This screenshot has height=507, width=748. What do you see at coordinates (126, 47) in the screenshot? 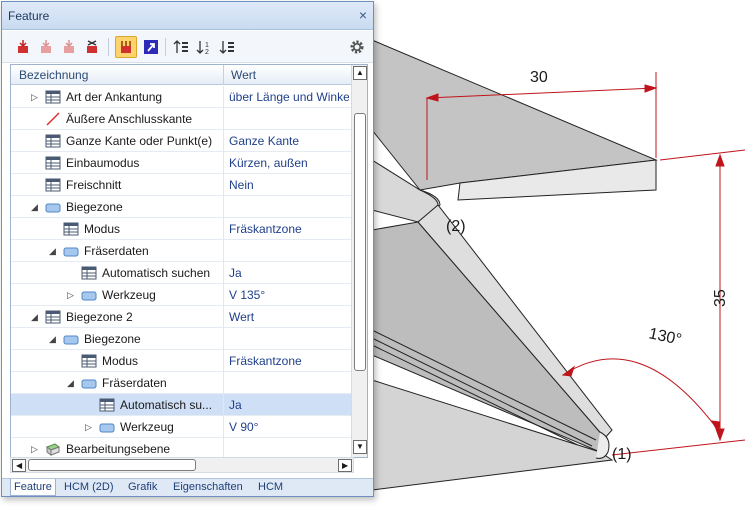
I see `feature-active-icon` at bounding box center [126, 47].